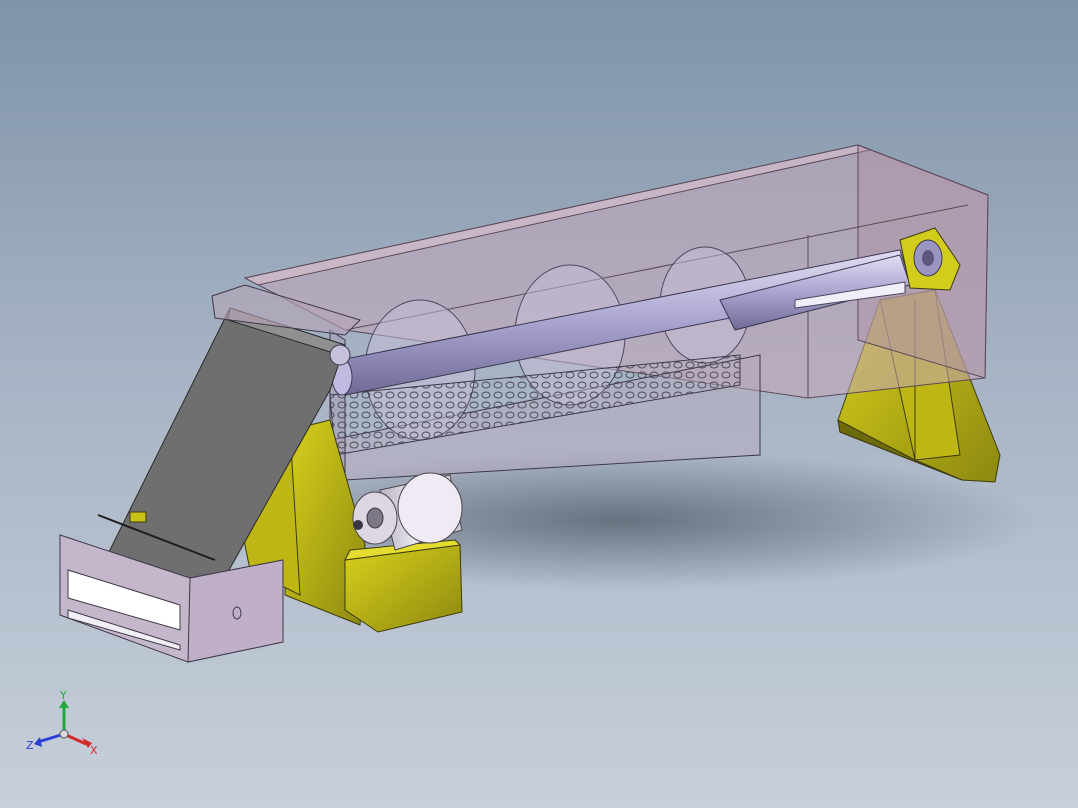  Describe the element at coordinates (77, 740) in the screenshot. I see `x-axis` at that location.